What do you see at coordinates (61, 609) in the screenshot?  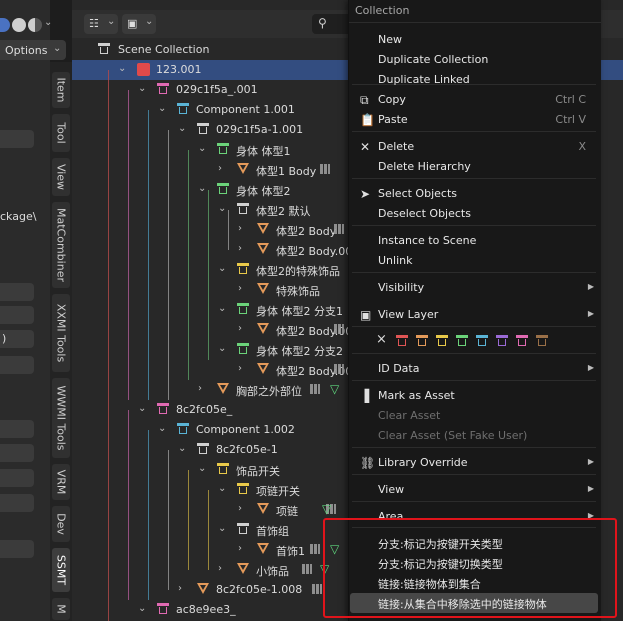 I see `tab-m: M` at bounding box center [61, 609].